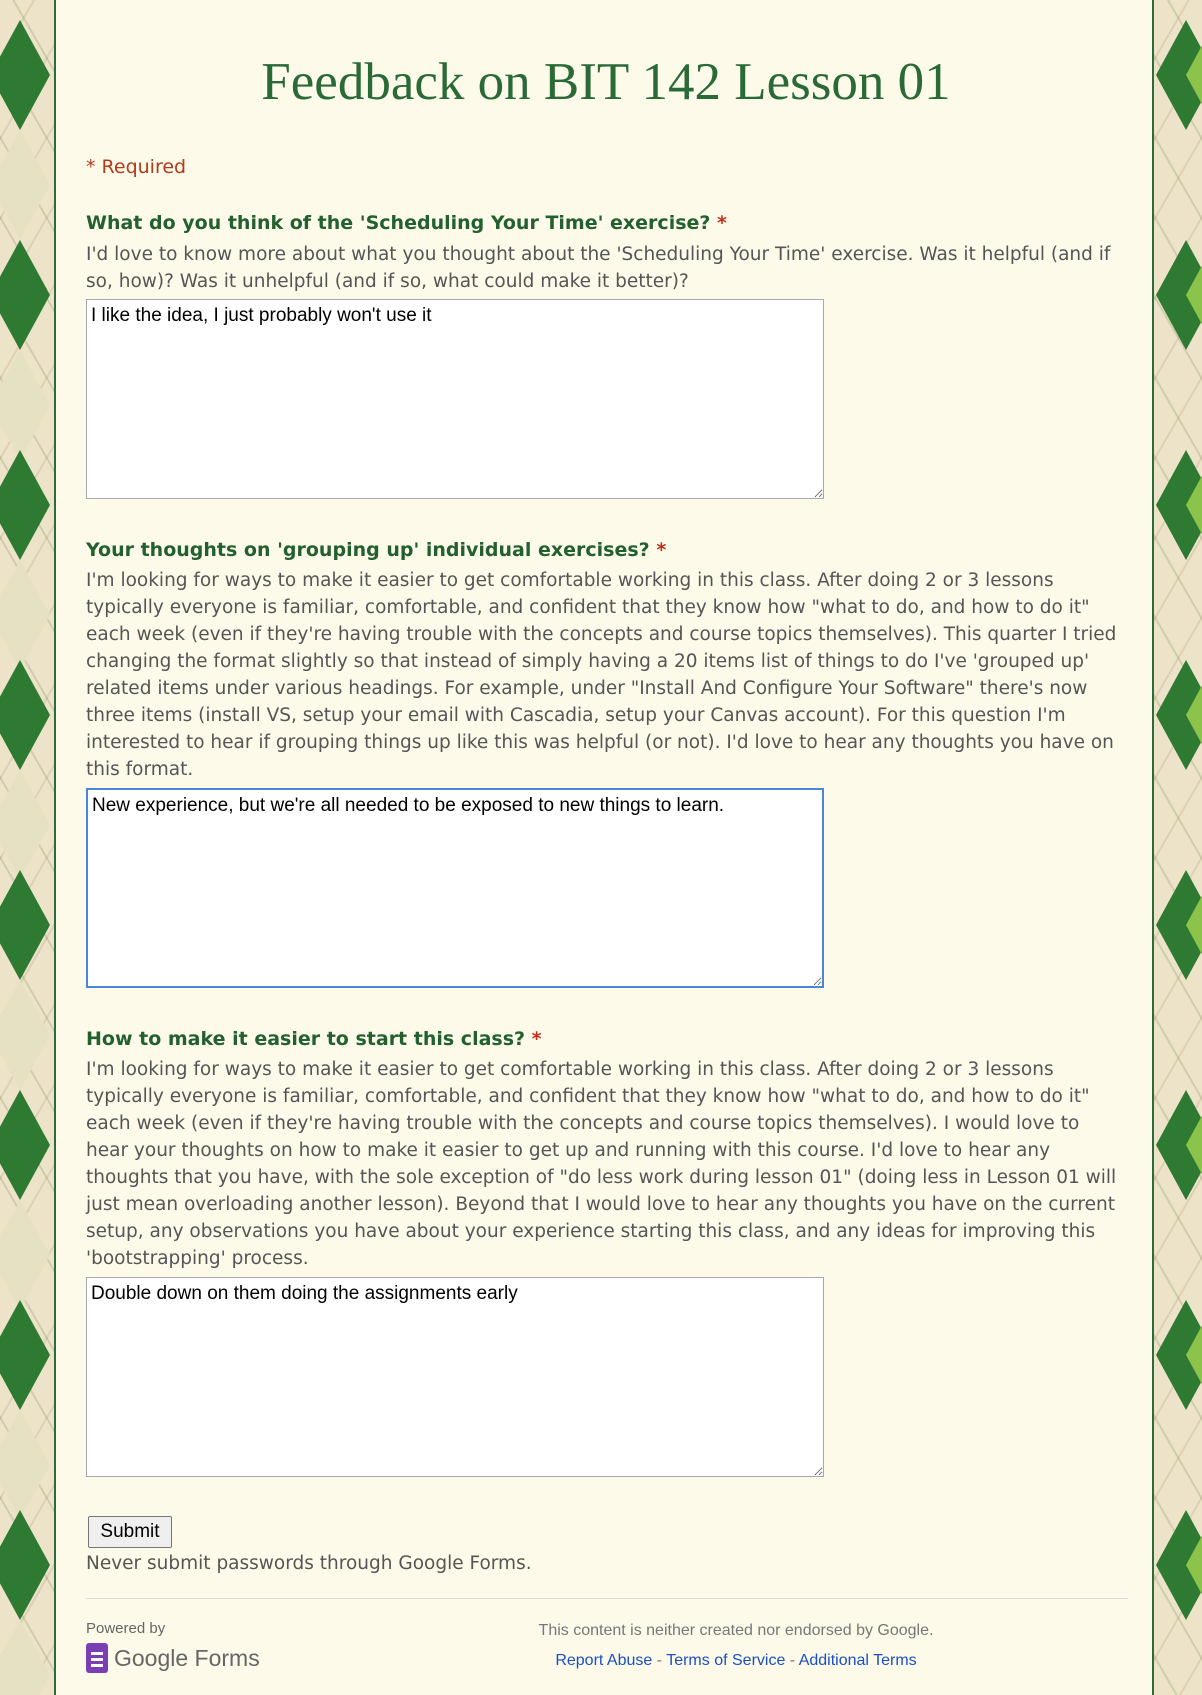  Describe the element at coordinates (725, 1660) in the screenshot. I see `terms-of-service-link: Terms of Service` at that location.